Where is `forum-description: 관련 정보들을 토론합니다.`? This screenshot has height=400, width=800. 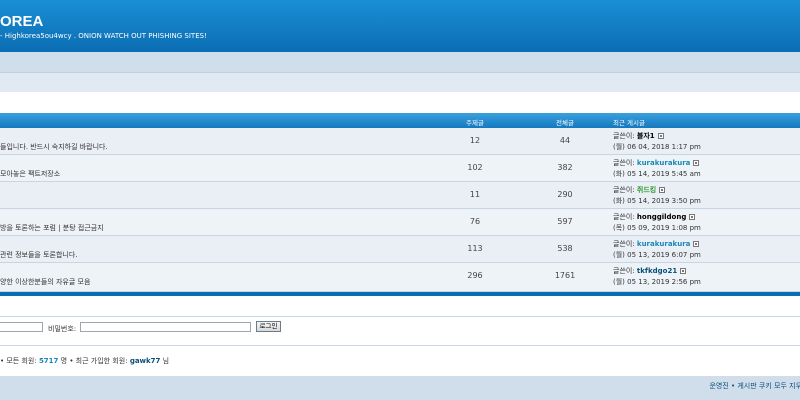
forum-description: 관련 정보들을 토론합니다. is located at coordinates (39, 255).